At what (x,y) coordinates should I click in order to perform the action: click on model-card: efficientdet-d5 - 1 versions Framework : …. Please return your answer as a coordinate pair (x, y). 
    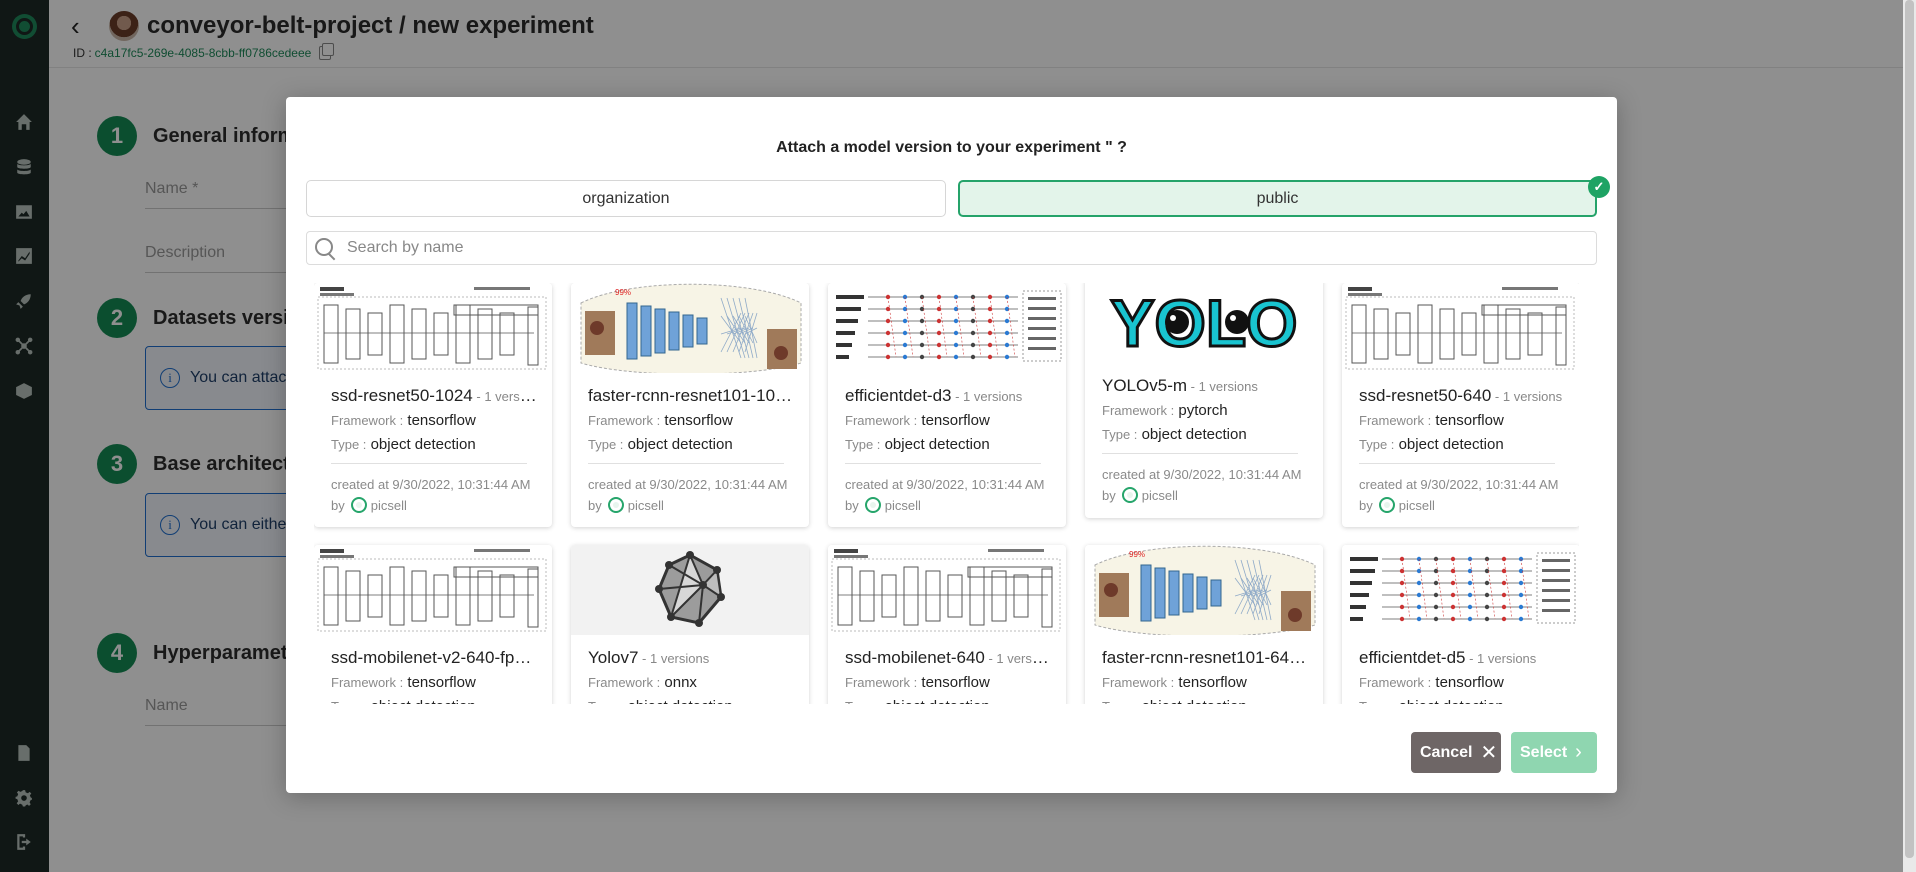
    Looking at the image, I should click on (1460, 624).